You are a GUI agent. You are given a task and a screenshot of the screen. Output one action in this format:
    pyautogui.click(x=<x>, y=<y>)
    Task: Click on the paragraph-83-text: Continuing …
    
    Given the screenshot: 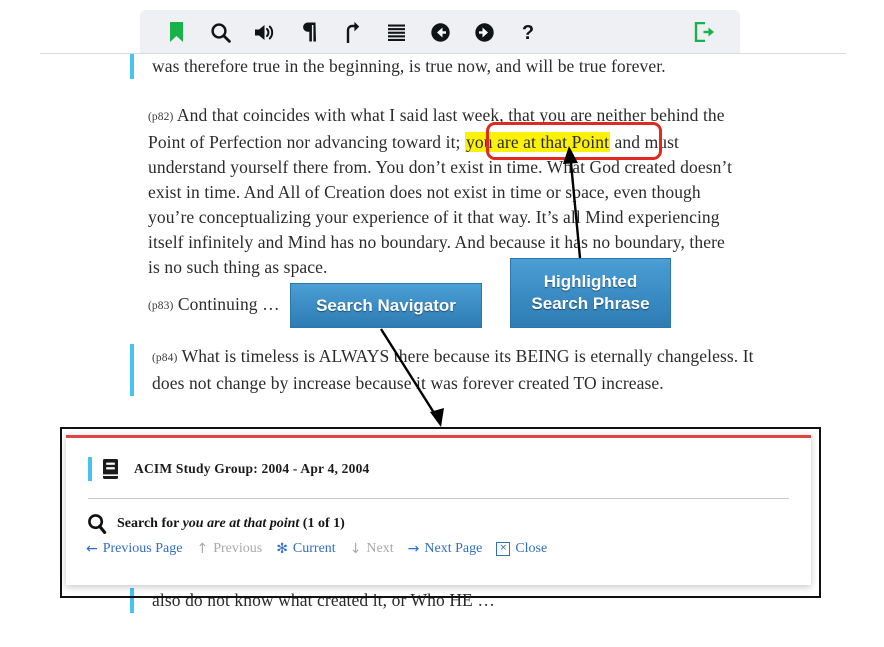 What is the action you would take?
    pyautogui.click(x=226, y=304)
    